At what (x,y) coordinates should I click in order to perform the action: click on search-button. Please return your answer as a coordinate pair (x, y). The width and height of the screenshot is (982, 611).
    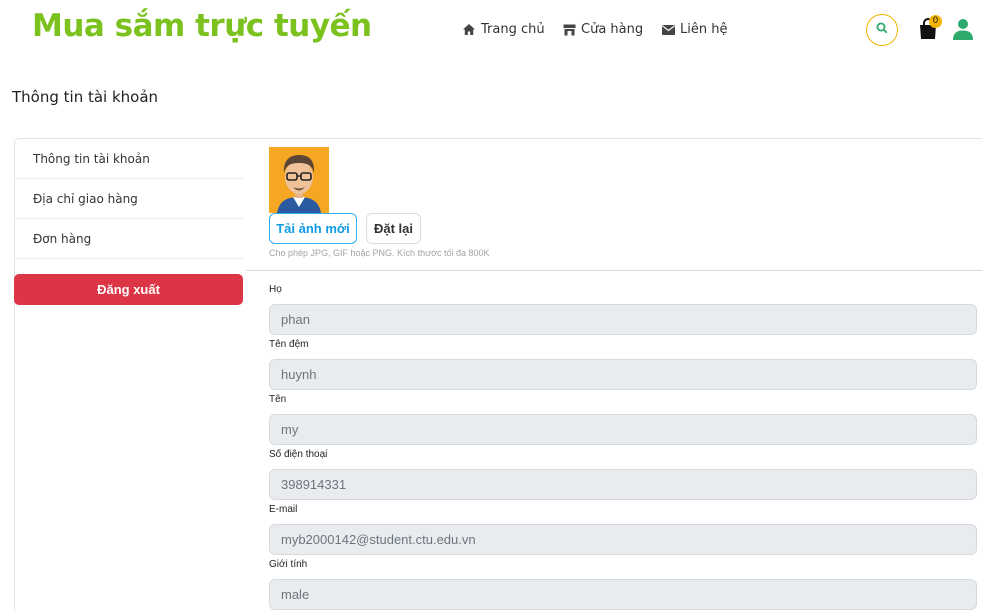
    Looking at the image, I should click on (882, 30).